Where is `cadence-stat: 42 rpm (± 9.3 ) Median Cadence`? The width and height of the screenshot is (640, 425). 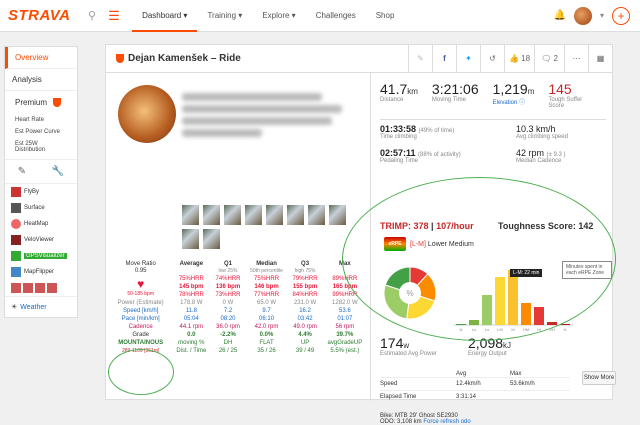 cadence-stat: 42 rpm (± 9.3 ) Median Cadence is located at coordinates (561, 160).